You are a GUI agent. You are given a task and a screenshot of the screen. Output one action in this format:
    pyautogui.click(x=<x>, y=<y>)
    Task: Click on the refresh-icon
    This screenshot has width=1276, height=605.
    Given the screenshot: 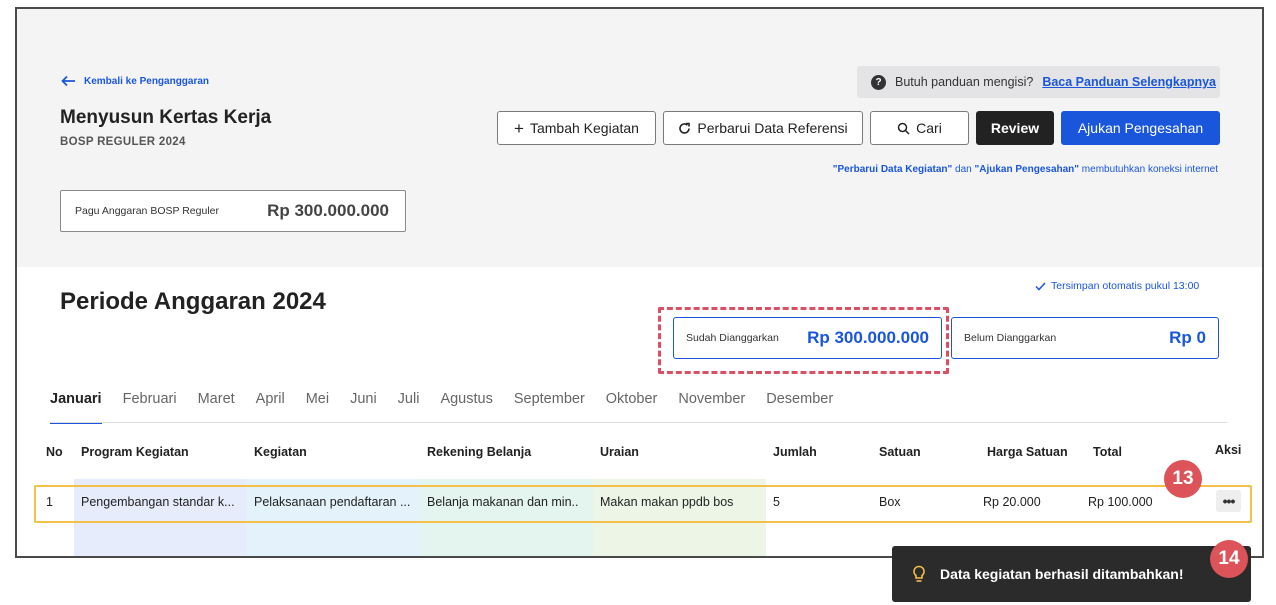 What is the action you would take?
    pyautogui.click(x=685, y=128)
    